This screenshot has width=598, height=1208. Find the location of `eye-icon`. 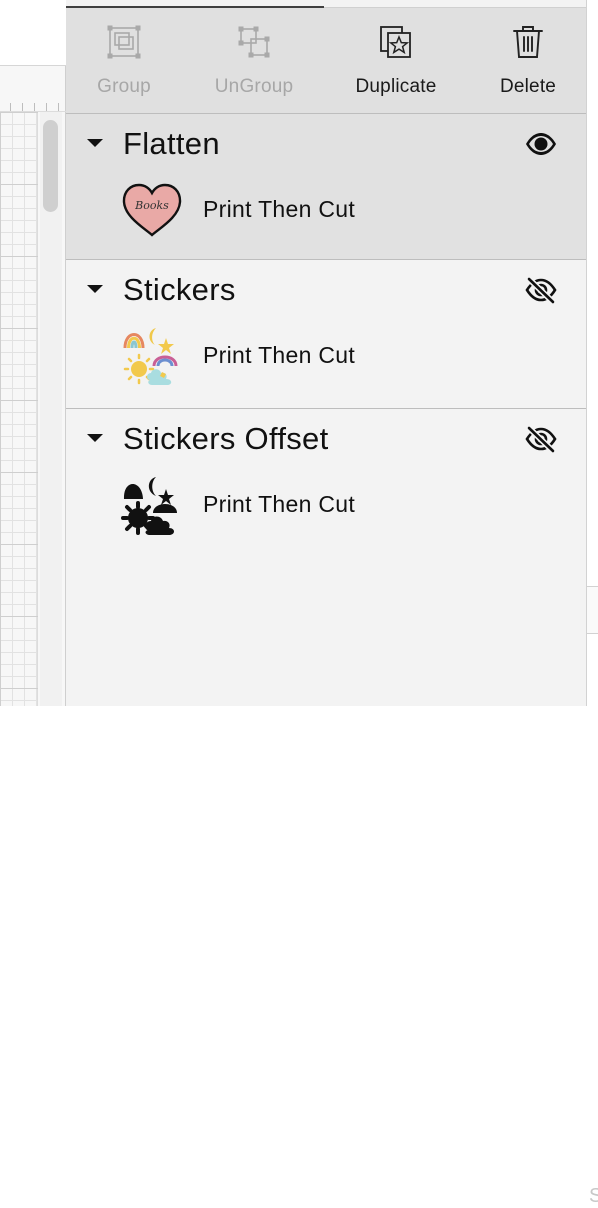

eye-icon is located at coordinates (541, 144).